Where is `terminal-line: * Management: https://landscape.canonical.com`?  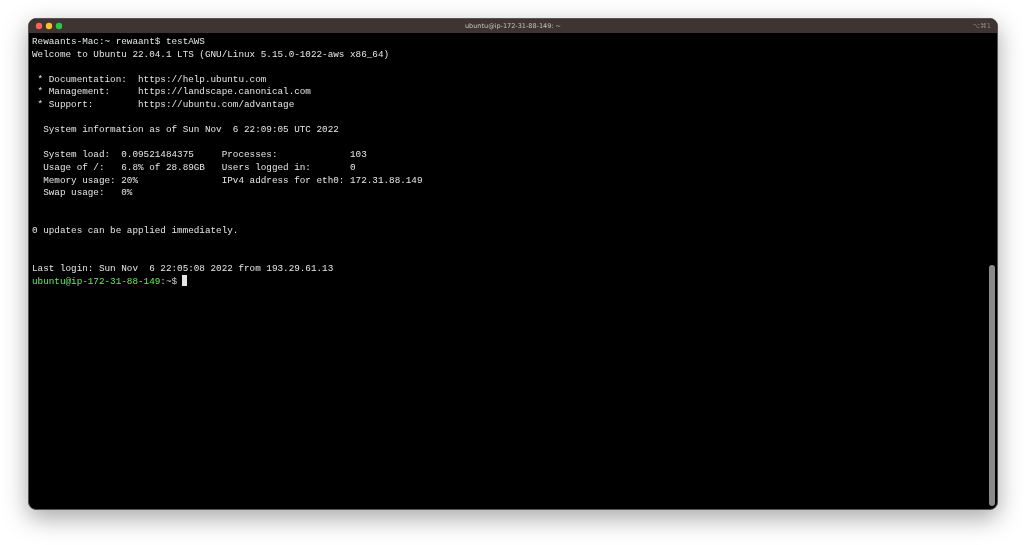 terminal-line: * Management: https://landscape.canonical.com is located at coordinates (173, 92).